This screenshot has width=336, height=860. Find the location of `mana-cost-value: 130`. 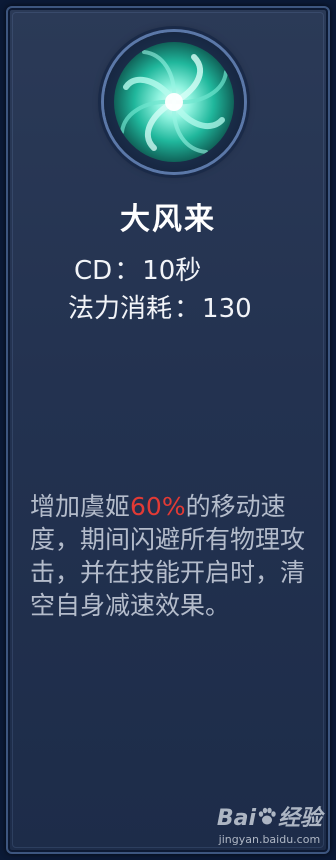

mana-cost-value: 130 is located at coordinates (227, 309).